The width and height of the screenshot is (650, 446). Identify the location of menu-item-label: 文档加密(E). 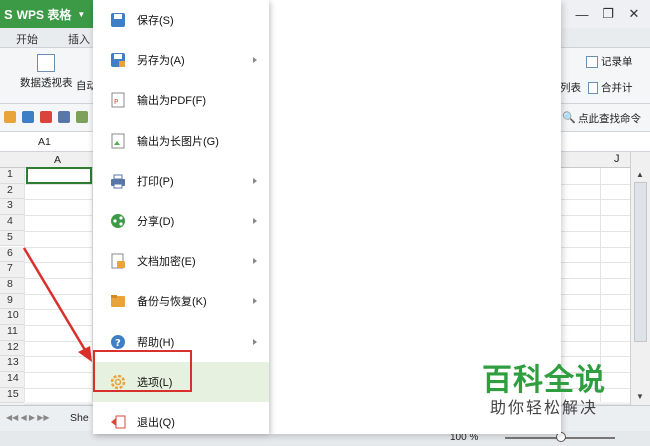
(166, 262).